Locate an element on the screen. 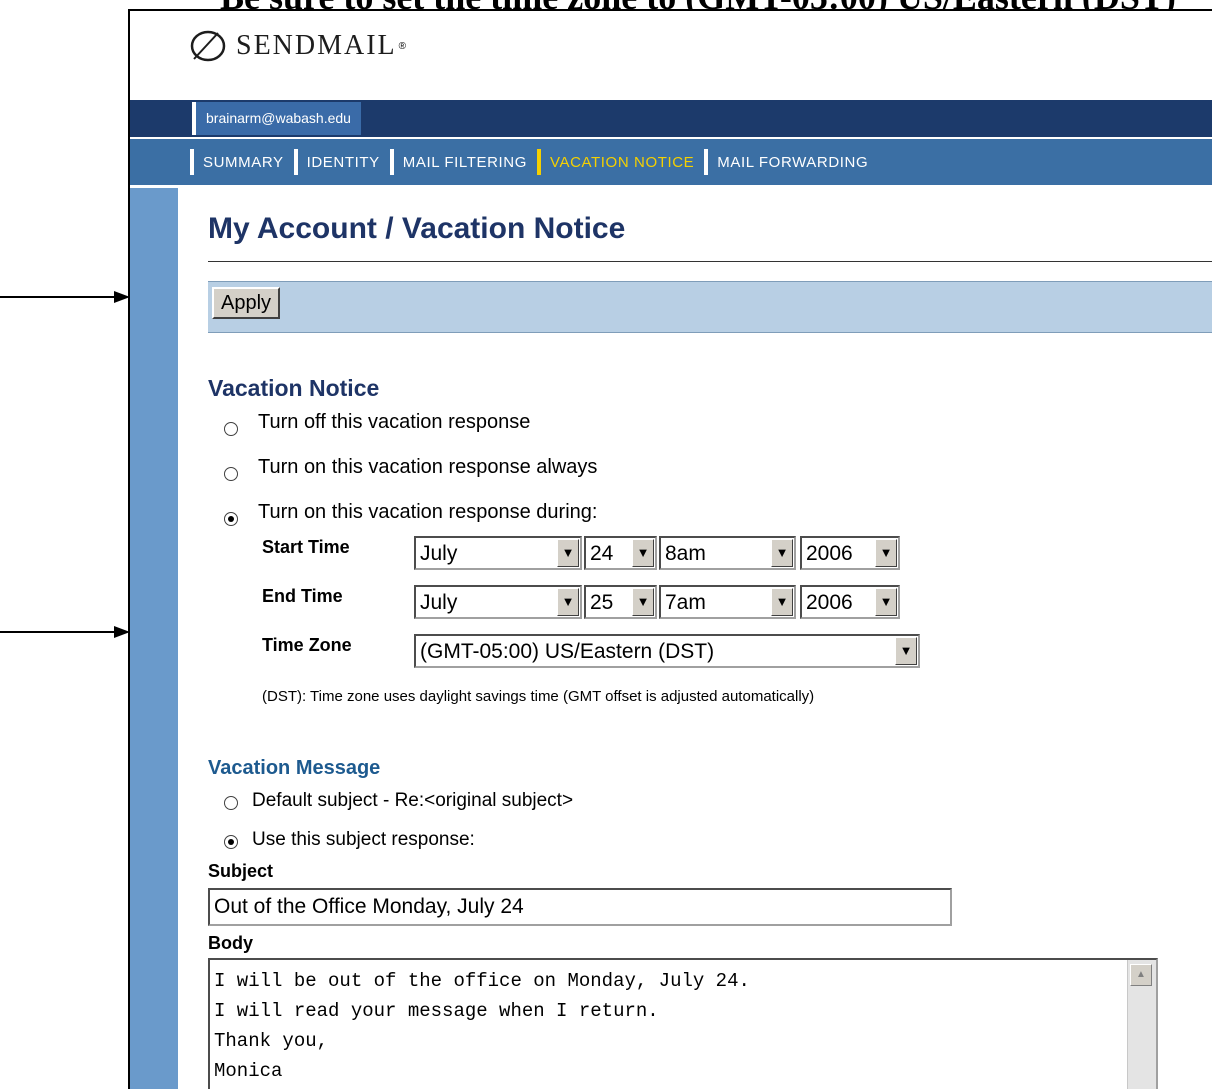  radio-use-subject-label: Use this subject response: is located at coordinates (363, 839).